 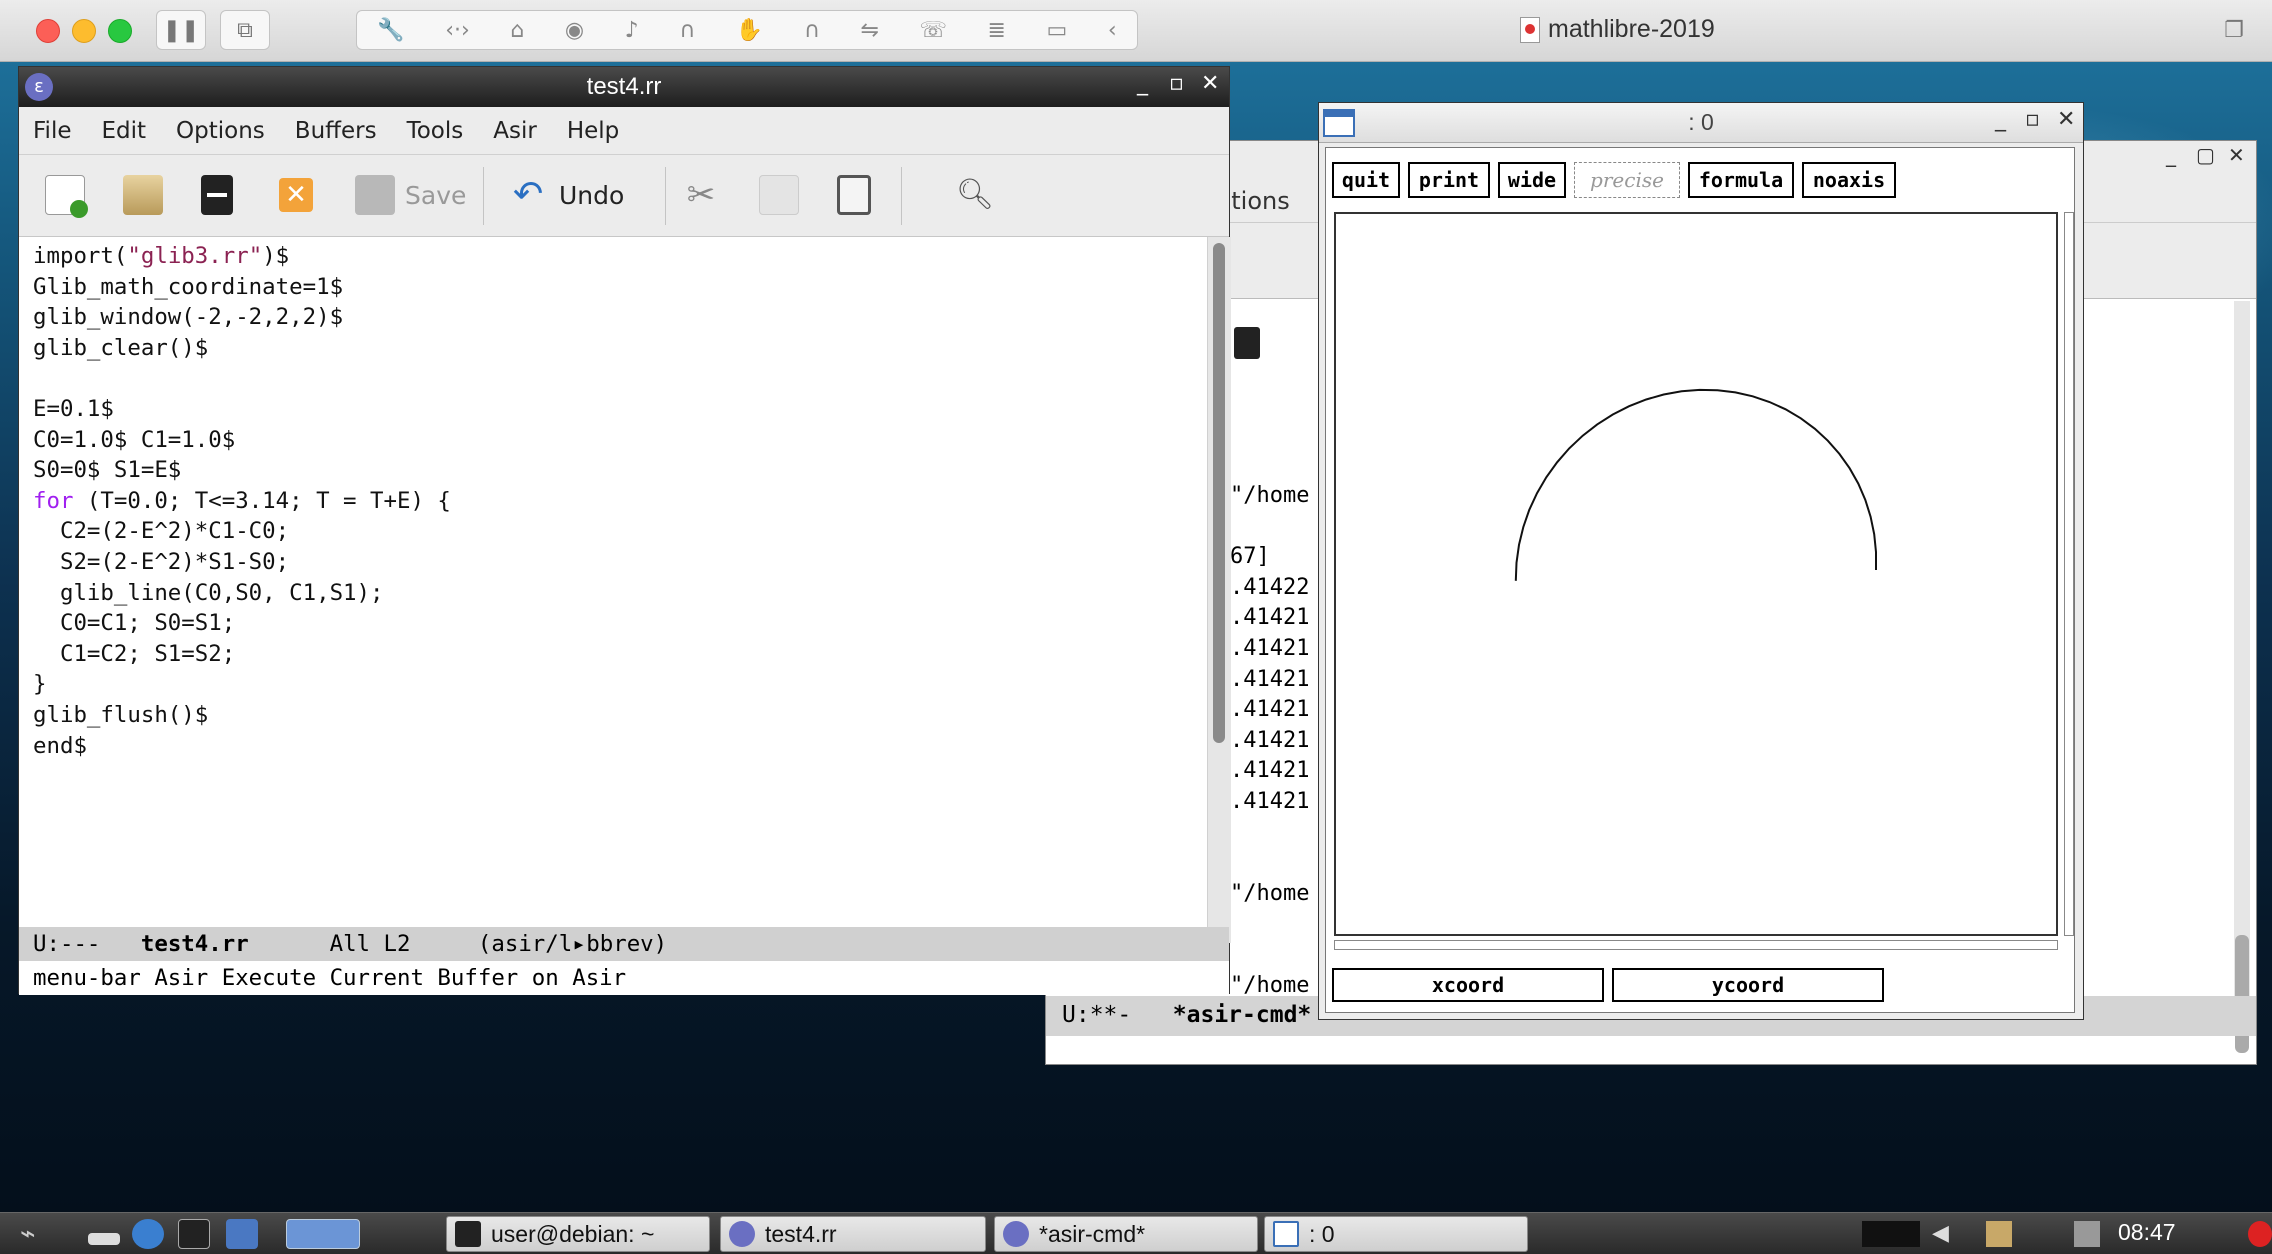 I want to click on menu-tools: Tools, so click(x=435, y=131).